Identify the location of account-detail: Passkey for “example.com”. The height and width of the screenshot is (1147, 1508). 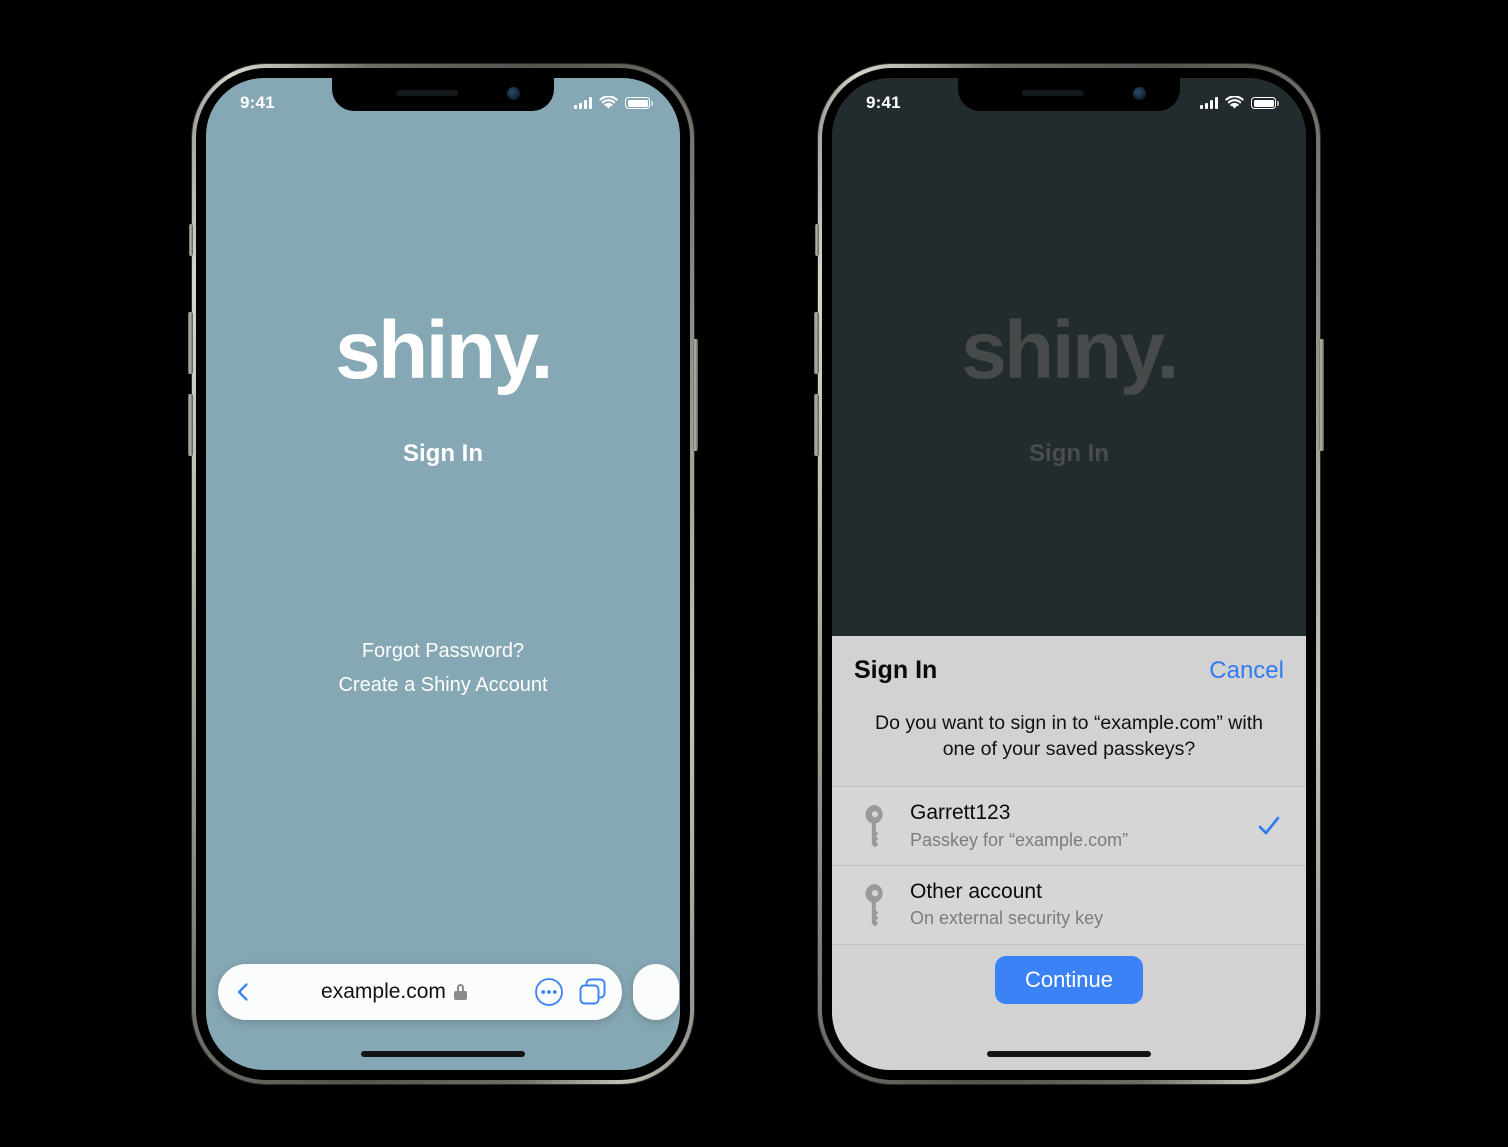
(1019, 839).